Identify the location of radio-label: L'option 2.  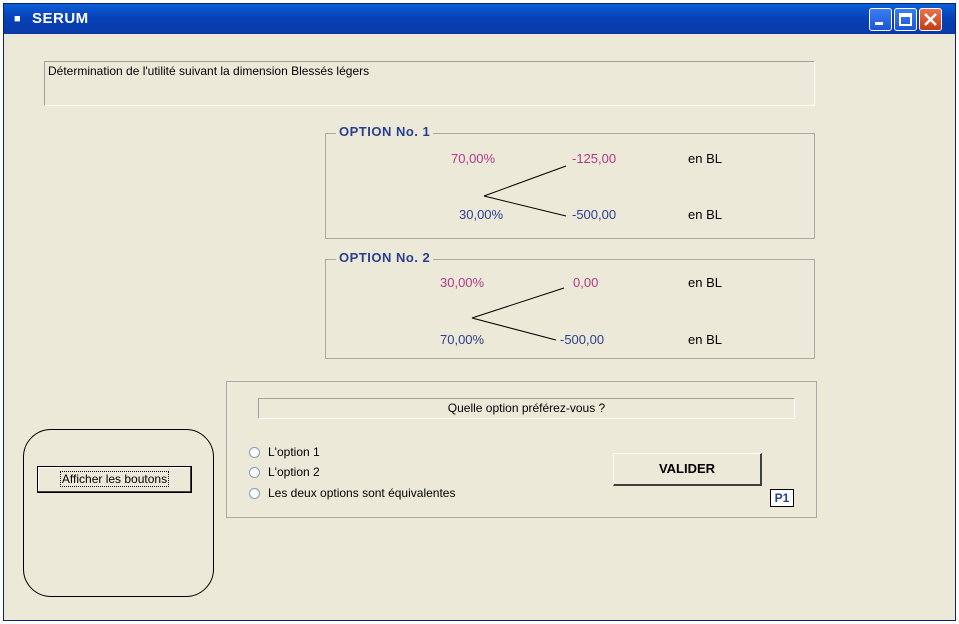
(294, 472).